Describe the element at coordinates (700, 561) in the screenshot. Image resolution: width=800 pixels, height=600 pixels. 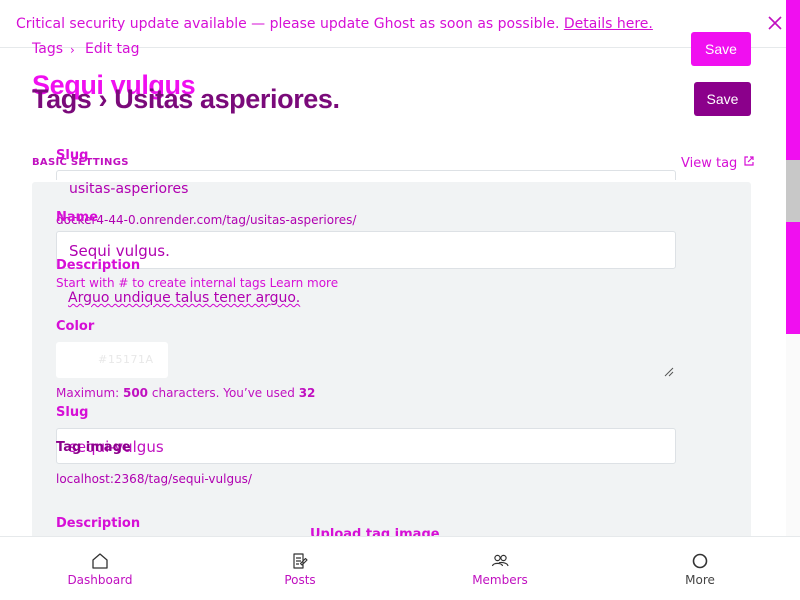
I see `more-icon` at that location.